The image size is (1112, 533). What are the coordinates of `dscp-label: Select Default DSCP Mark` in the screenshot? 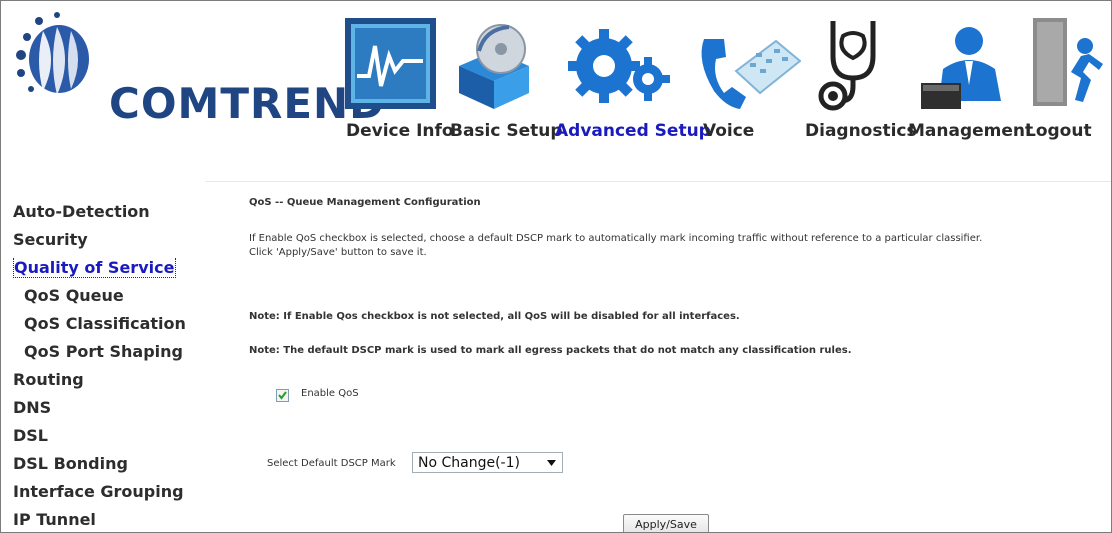 It's located at (331, 463).